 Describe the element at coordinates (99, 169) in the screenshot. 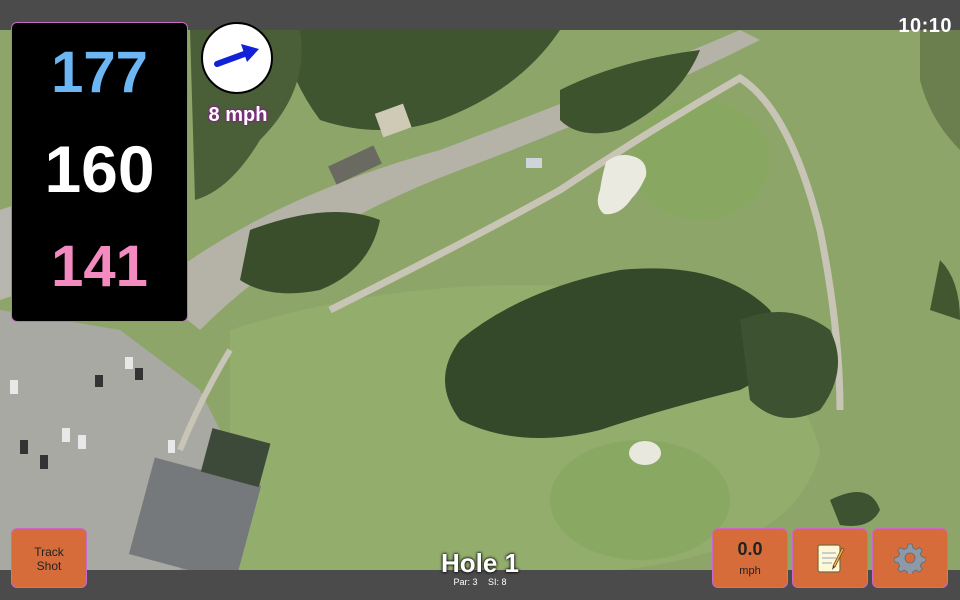

I see `center-distance: 160` at that location.